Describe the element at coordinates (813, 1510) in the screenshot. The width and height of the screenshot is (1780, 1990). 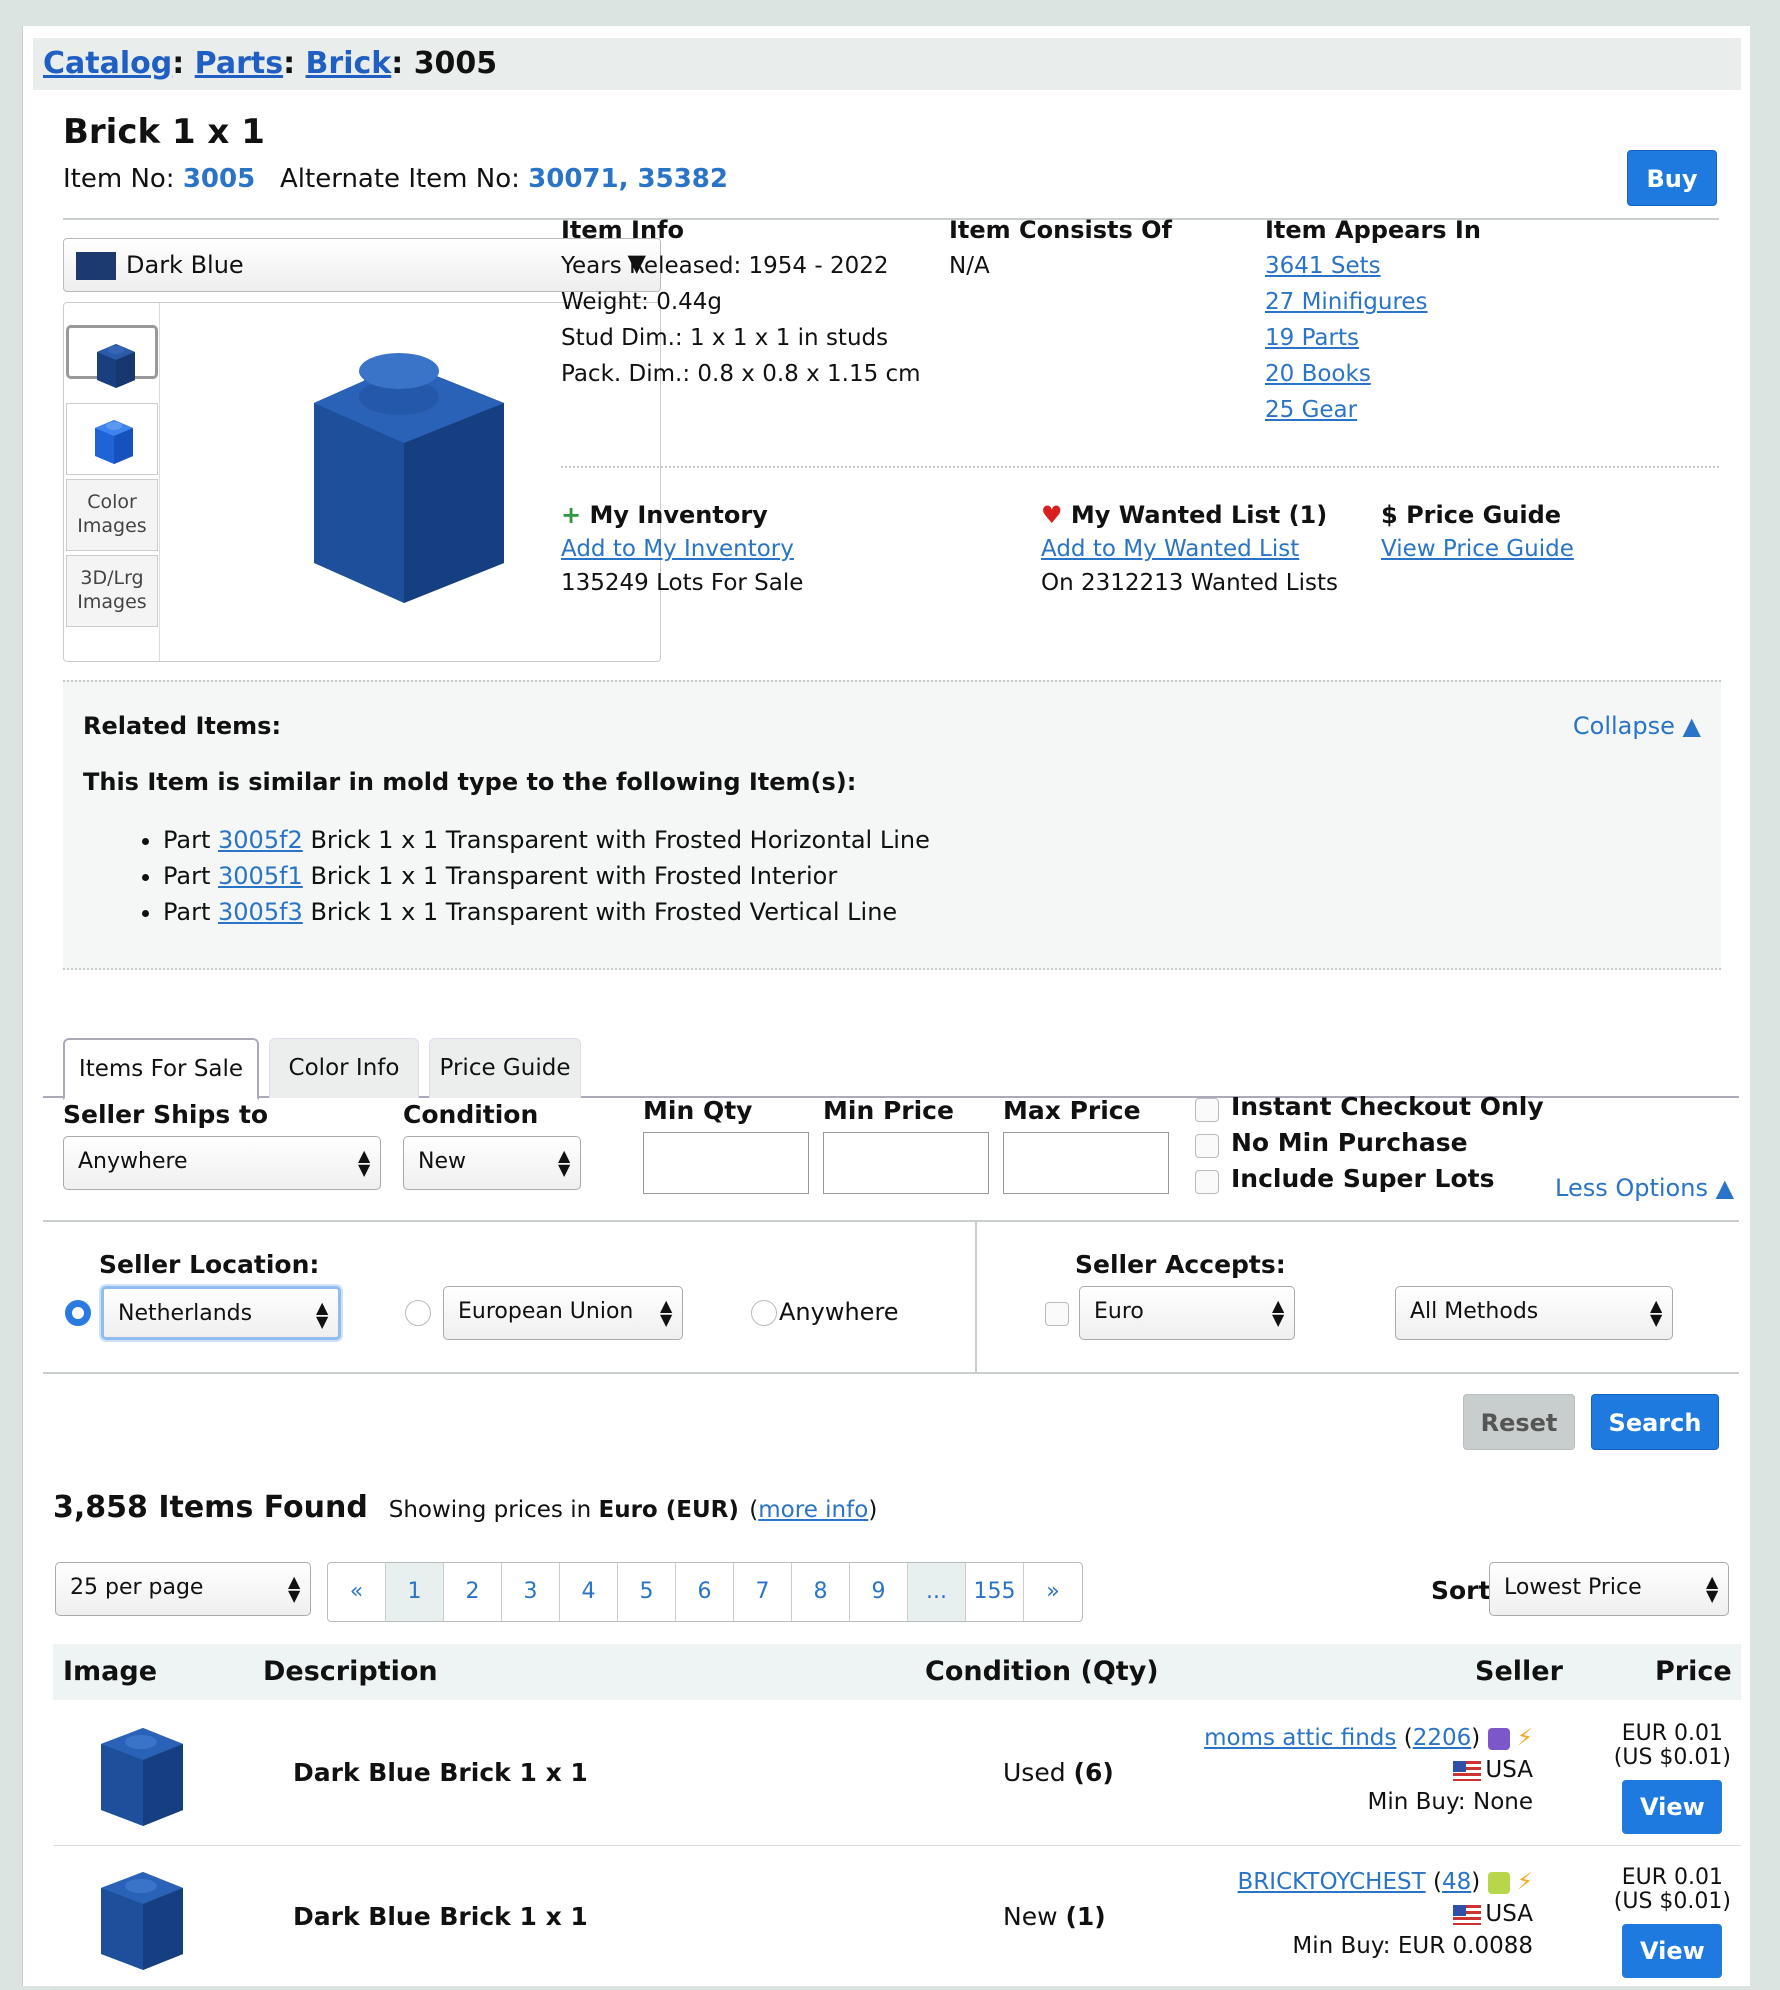
I see `more-info-link: more info` at that location.